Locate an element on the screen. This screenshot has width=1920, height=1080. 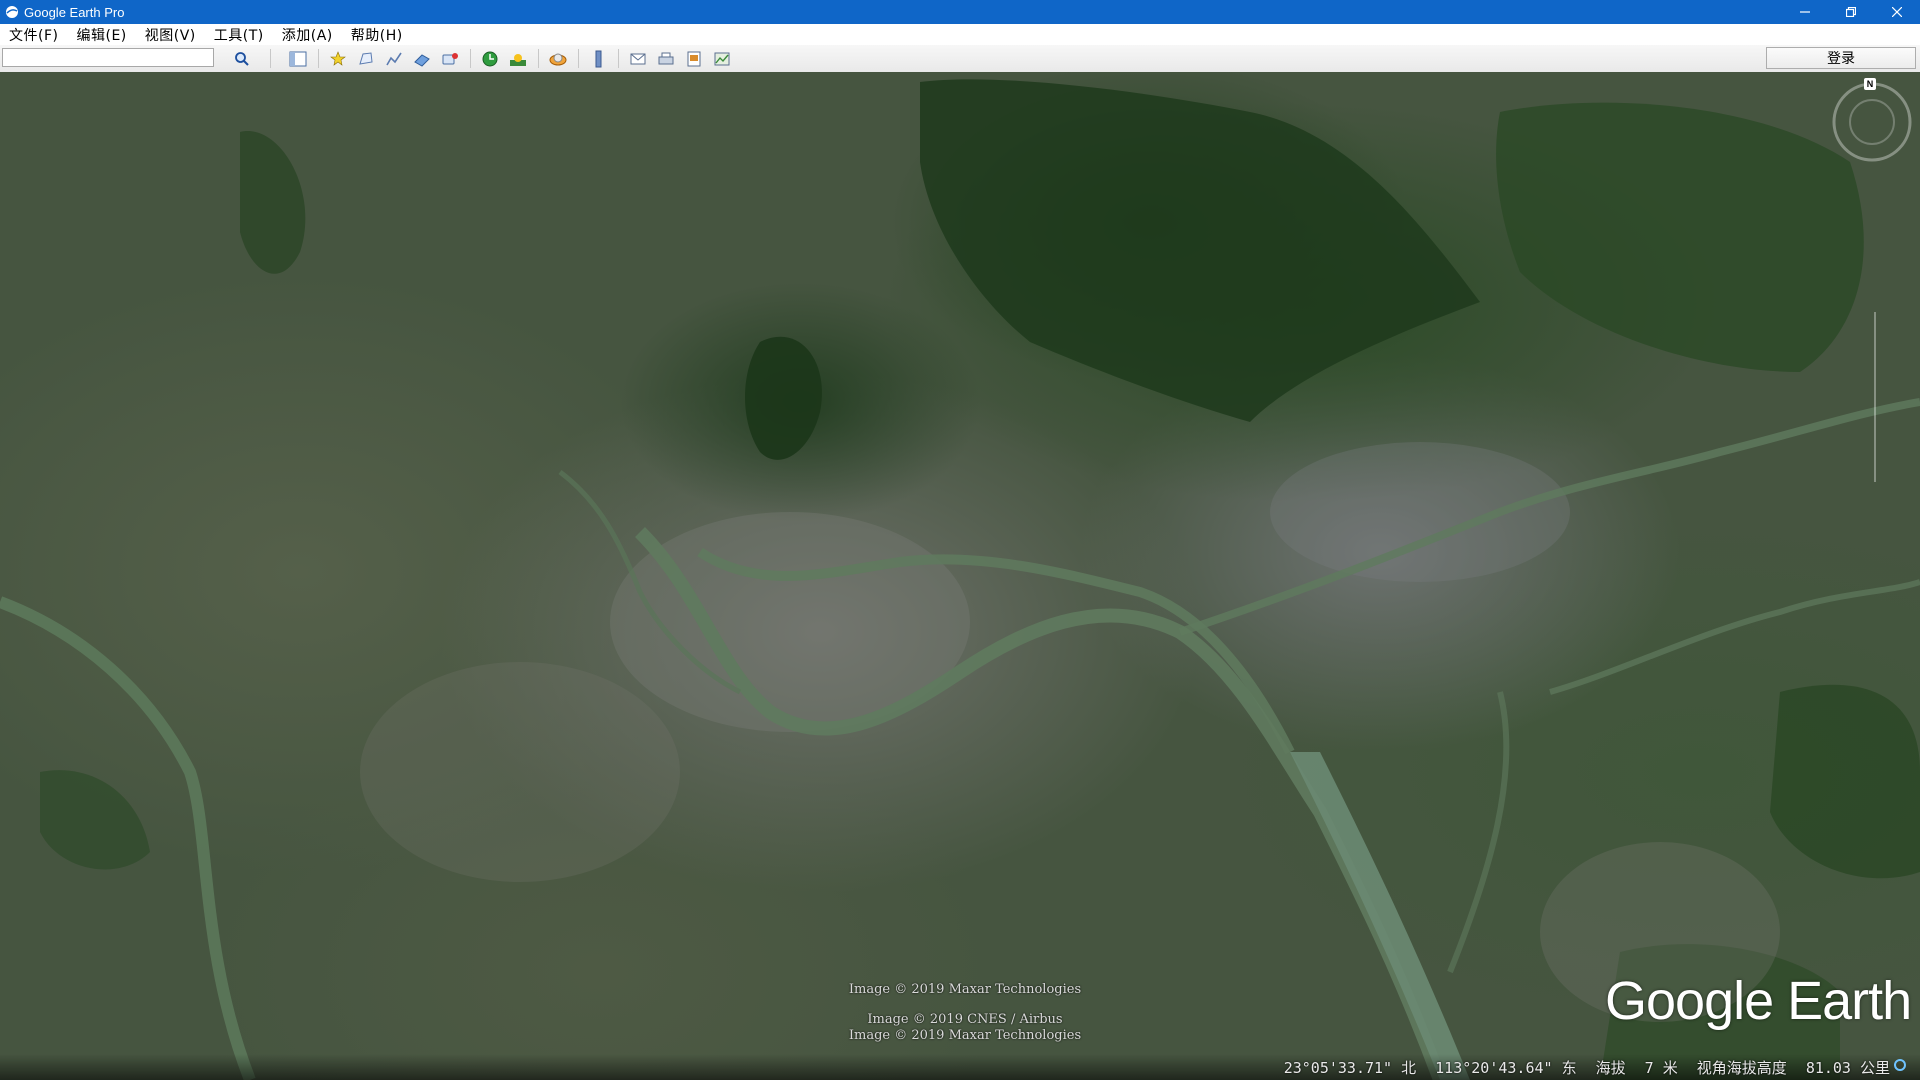
path-icon is located at coordinates (394, 58).